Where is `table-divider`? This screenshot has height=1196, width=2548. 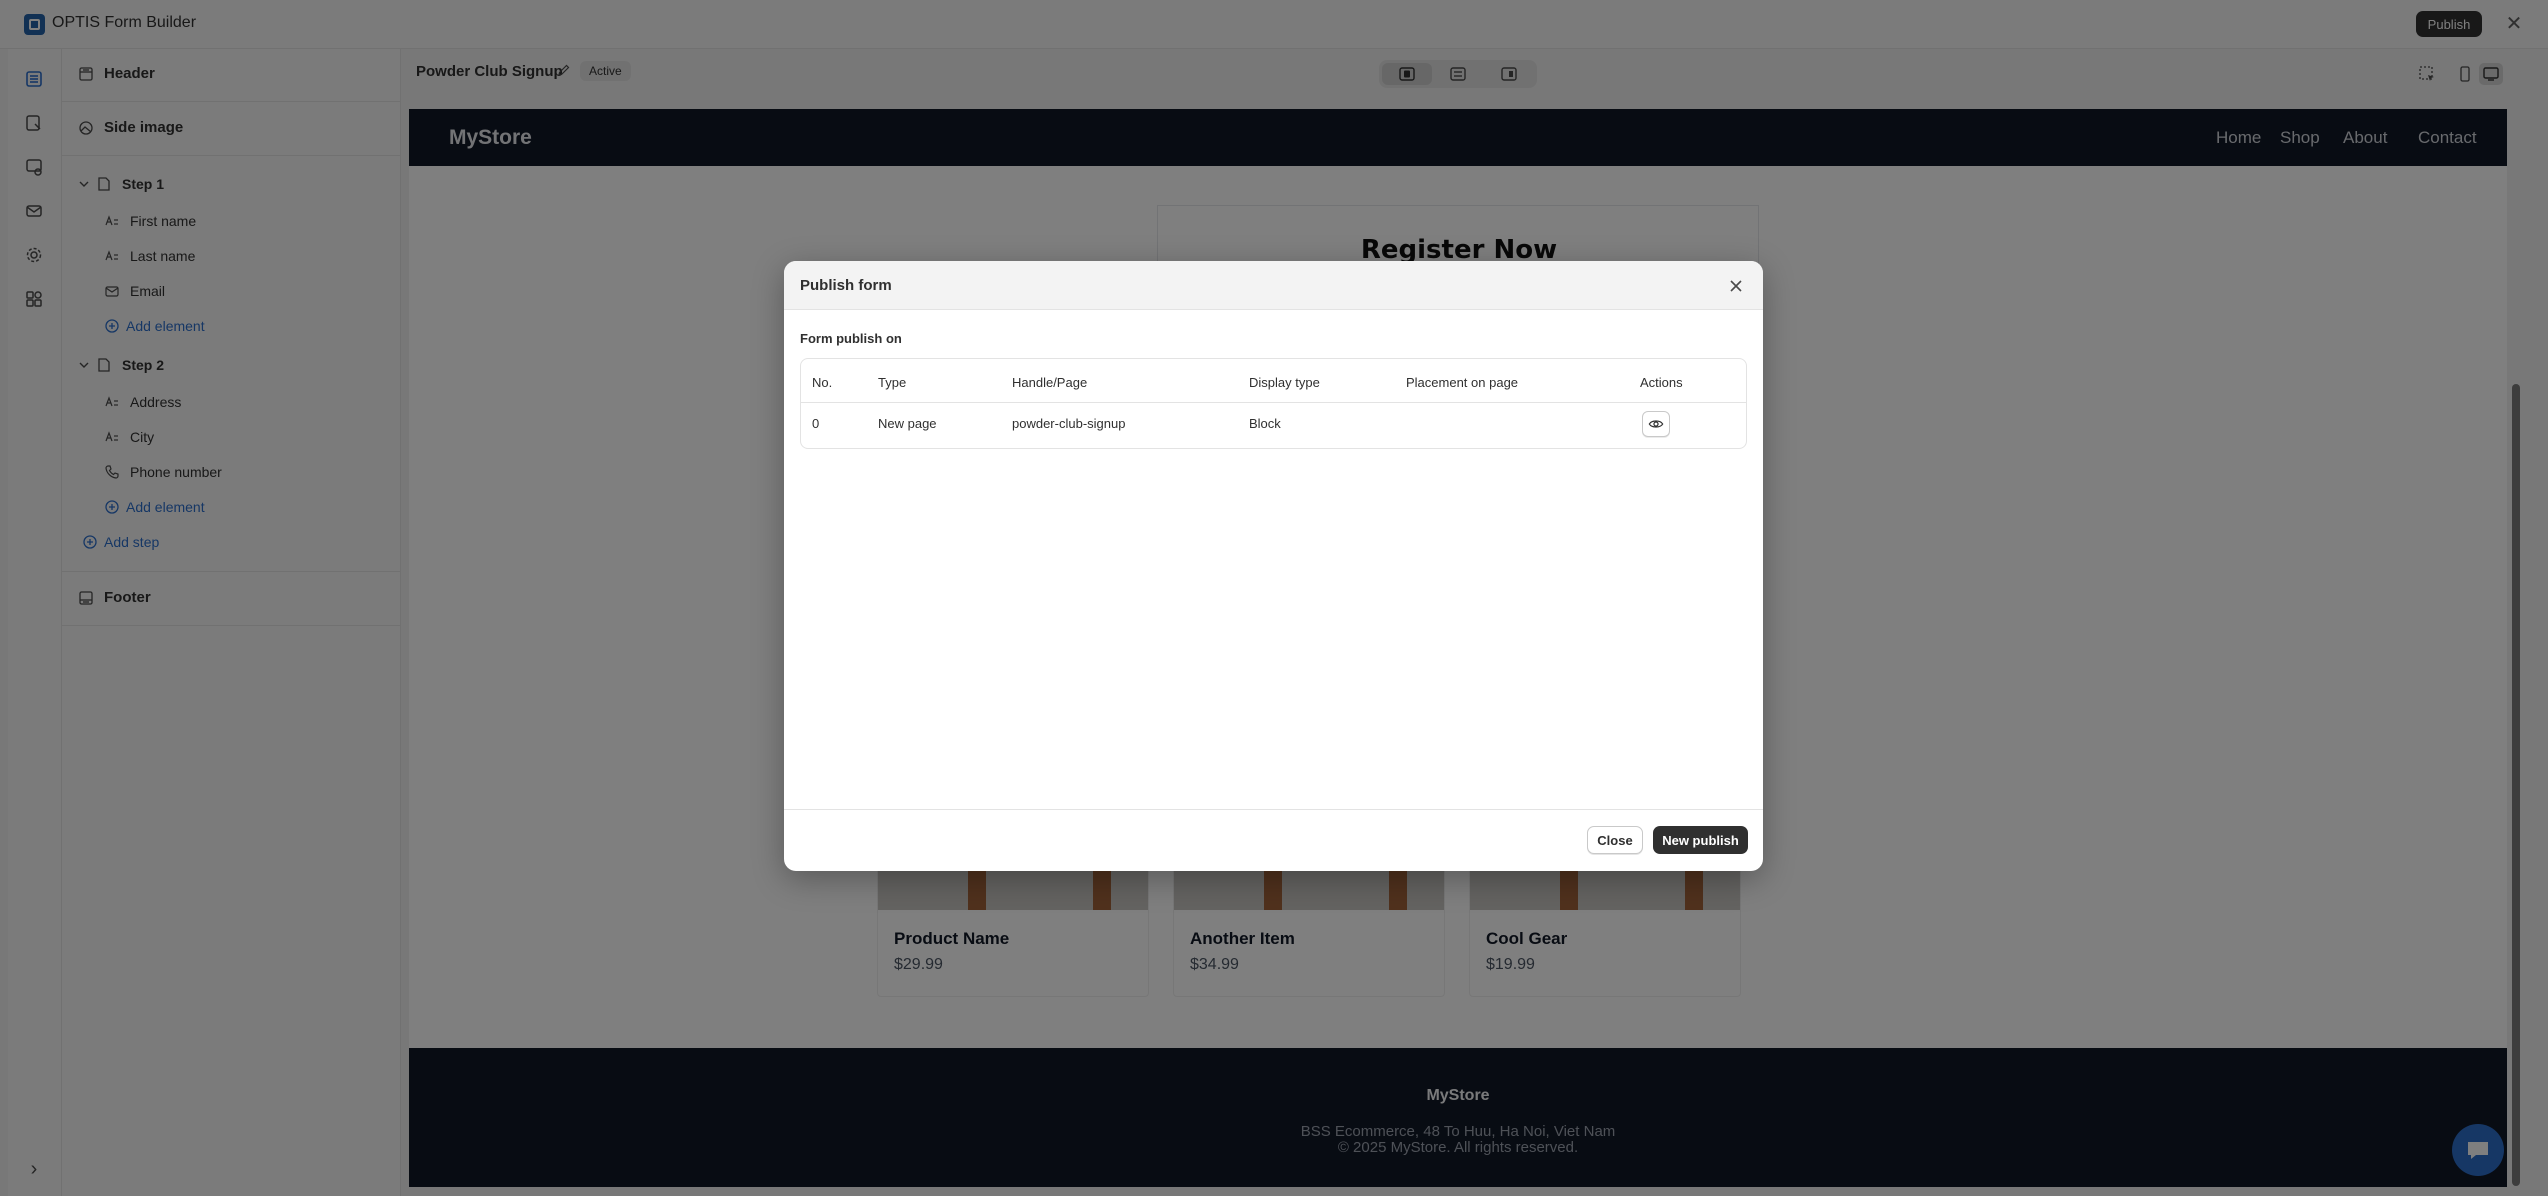 table-divider is located at coordinates (1273, 402).